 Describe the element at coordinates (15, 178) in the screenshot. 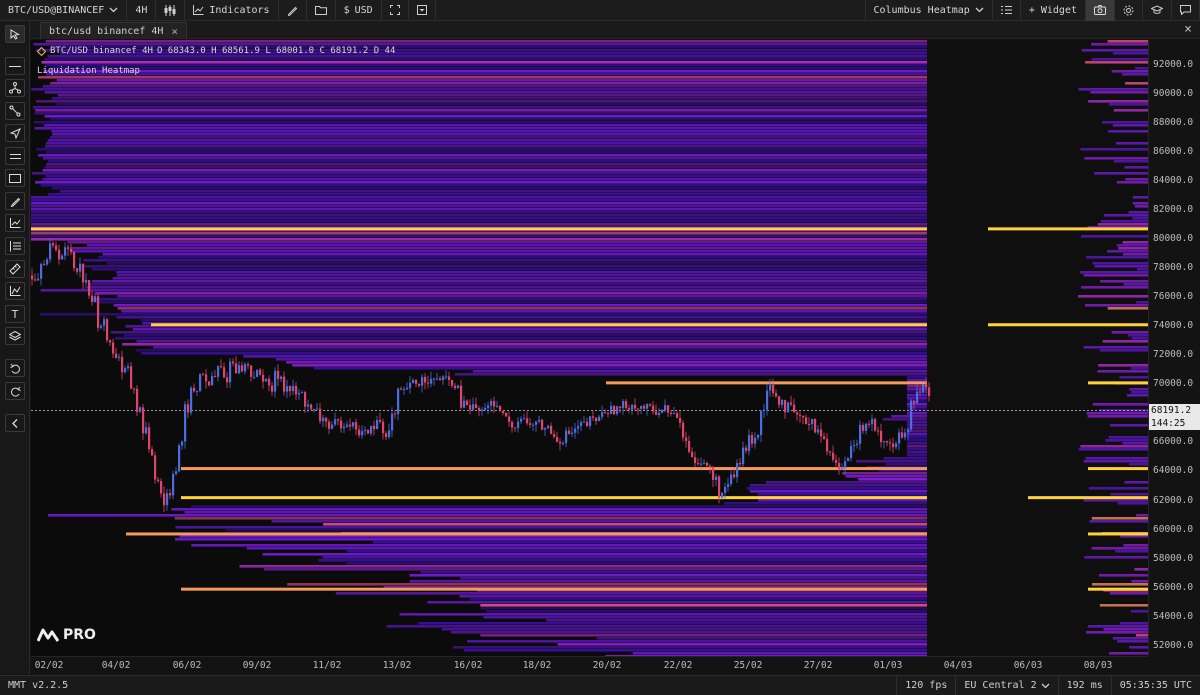

I see `rectangle-tool` at that location.